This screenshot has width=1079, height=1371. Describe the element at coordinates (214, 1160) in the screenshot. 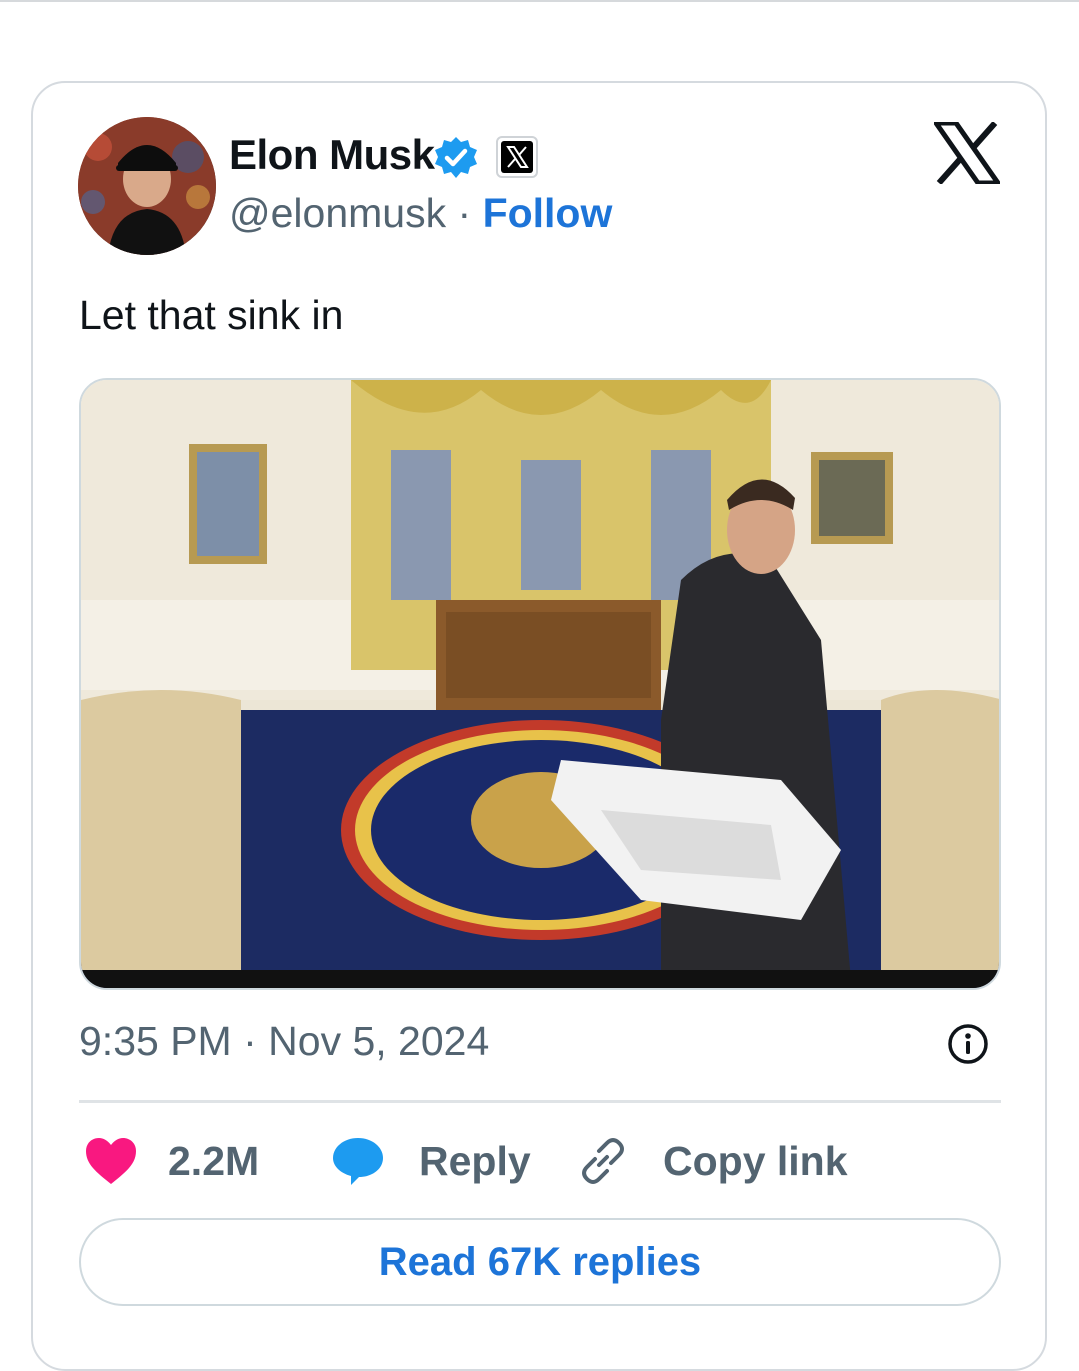

I see `like-count: 2.2M` at that location.